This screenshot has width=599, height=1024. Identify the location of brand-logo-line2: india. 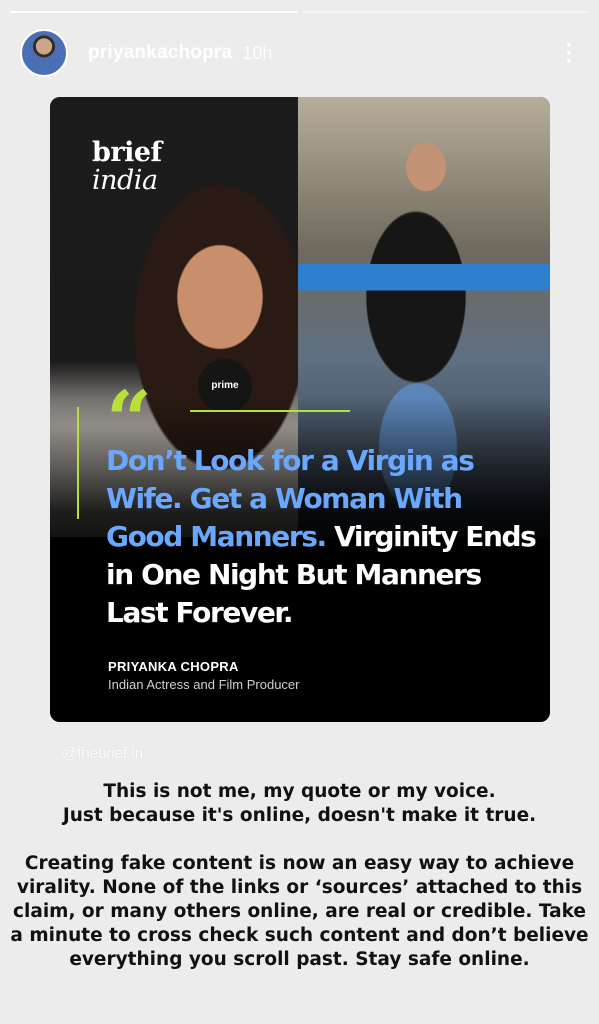
(125, 180).